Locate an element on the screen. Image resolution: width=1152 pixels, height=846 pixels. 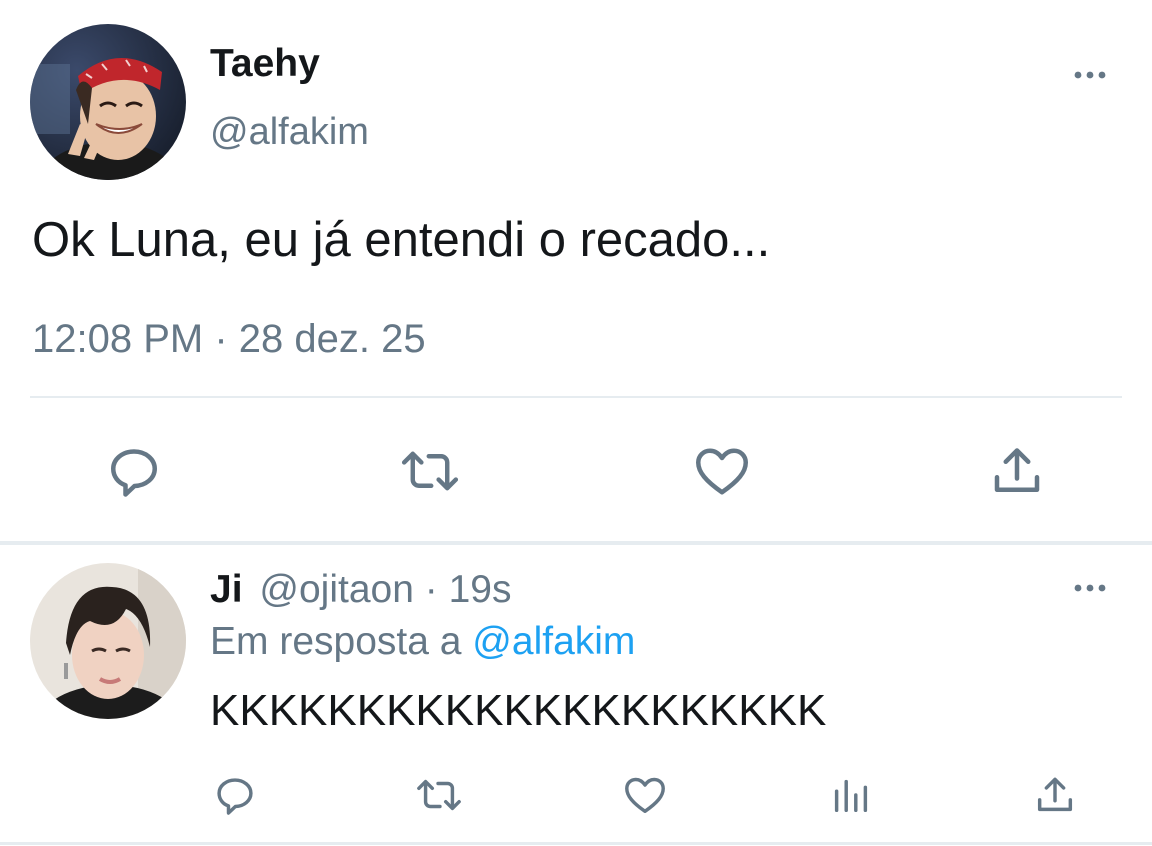
divider is located at coordinates (576, 397).